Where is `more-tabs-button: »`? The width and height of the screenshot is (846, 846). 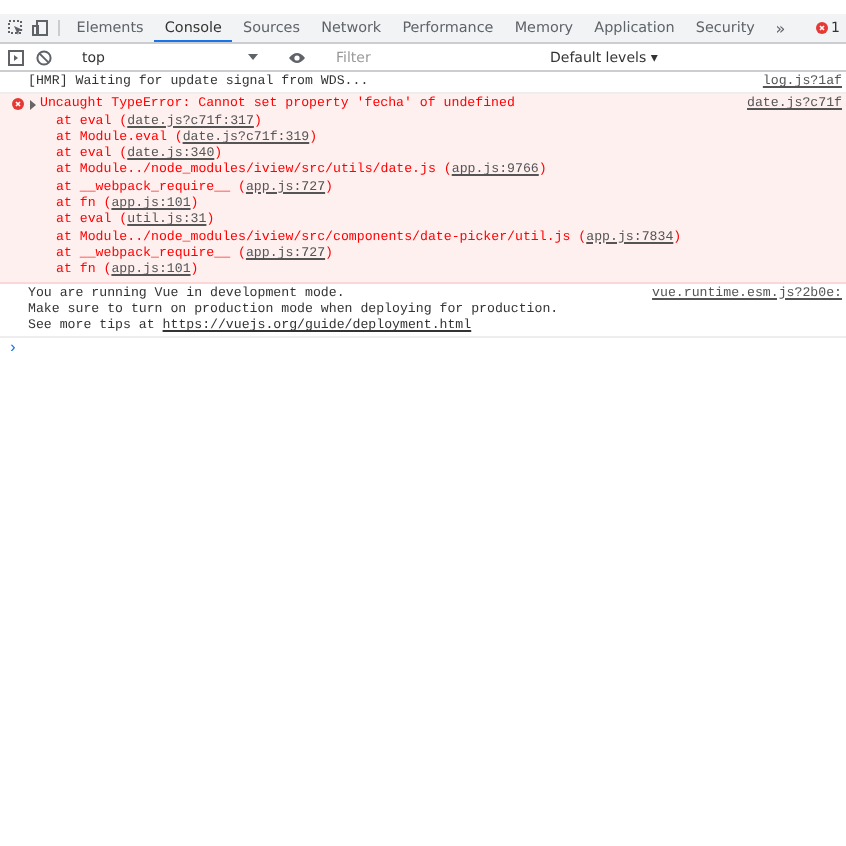 more-tabs-button: » is located at coordinates (780, 28).